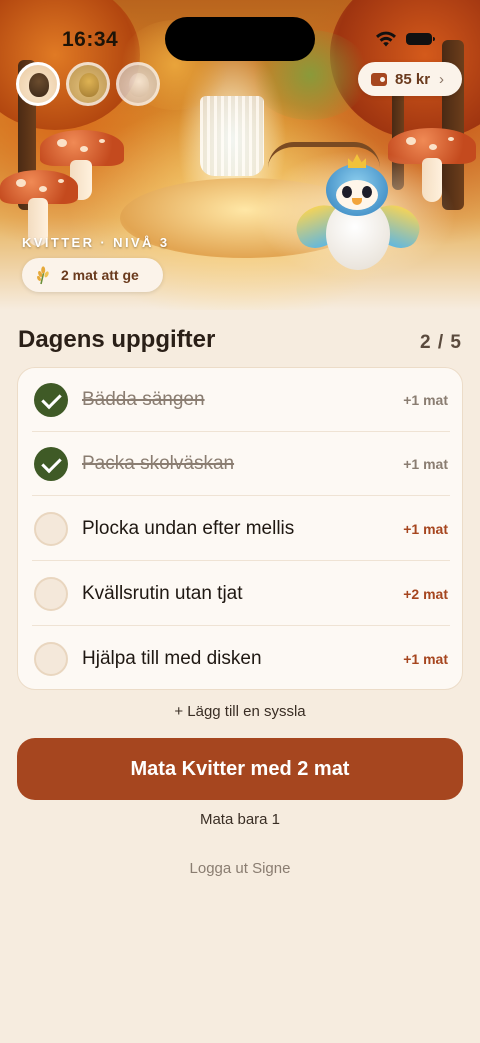 This screenshot has width=480, height=1043. What do you see at coordinates (232, 136) in the screenshot?
I see `waterfall` at bounding box center [232, 136].